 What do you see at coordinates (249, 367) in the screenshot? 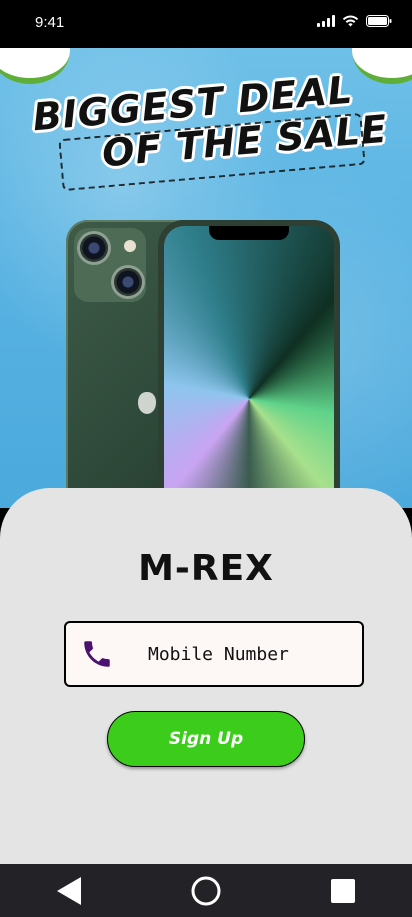
I see `phone-screen` at bounding box center [249, 367].